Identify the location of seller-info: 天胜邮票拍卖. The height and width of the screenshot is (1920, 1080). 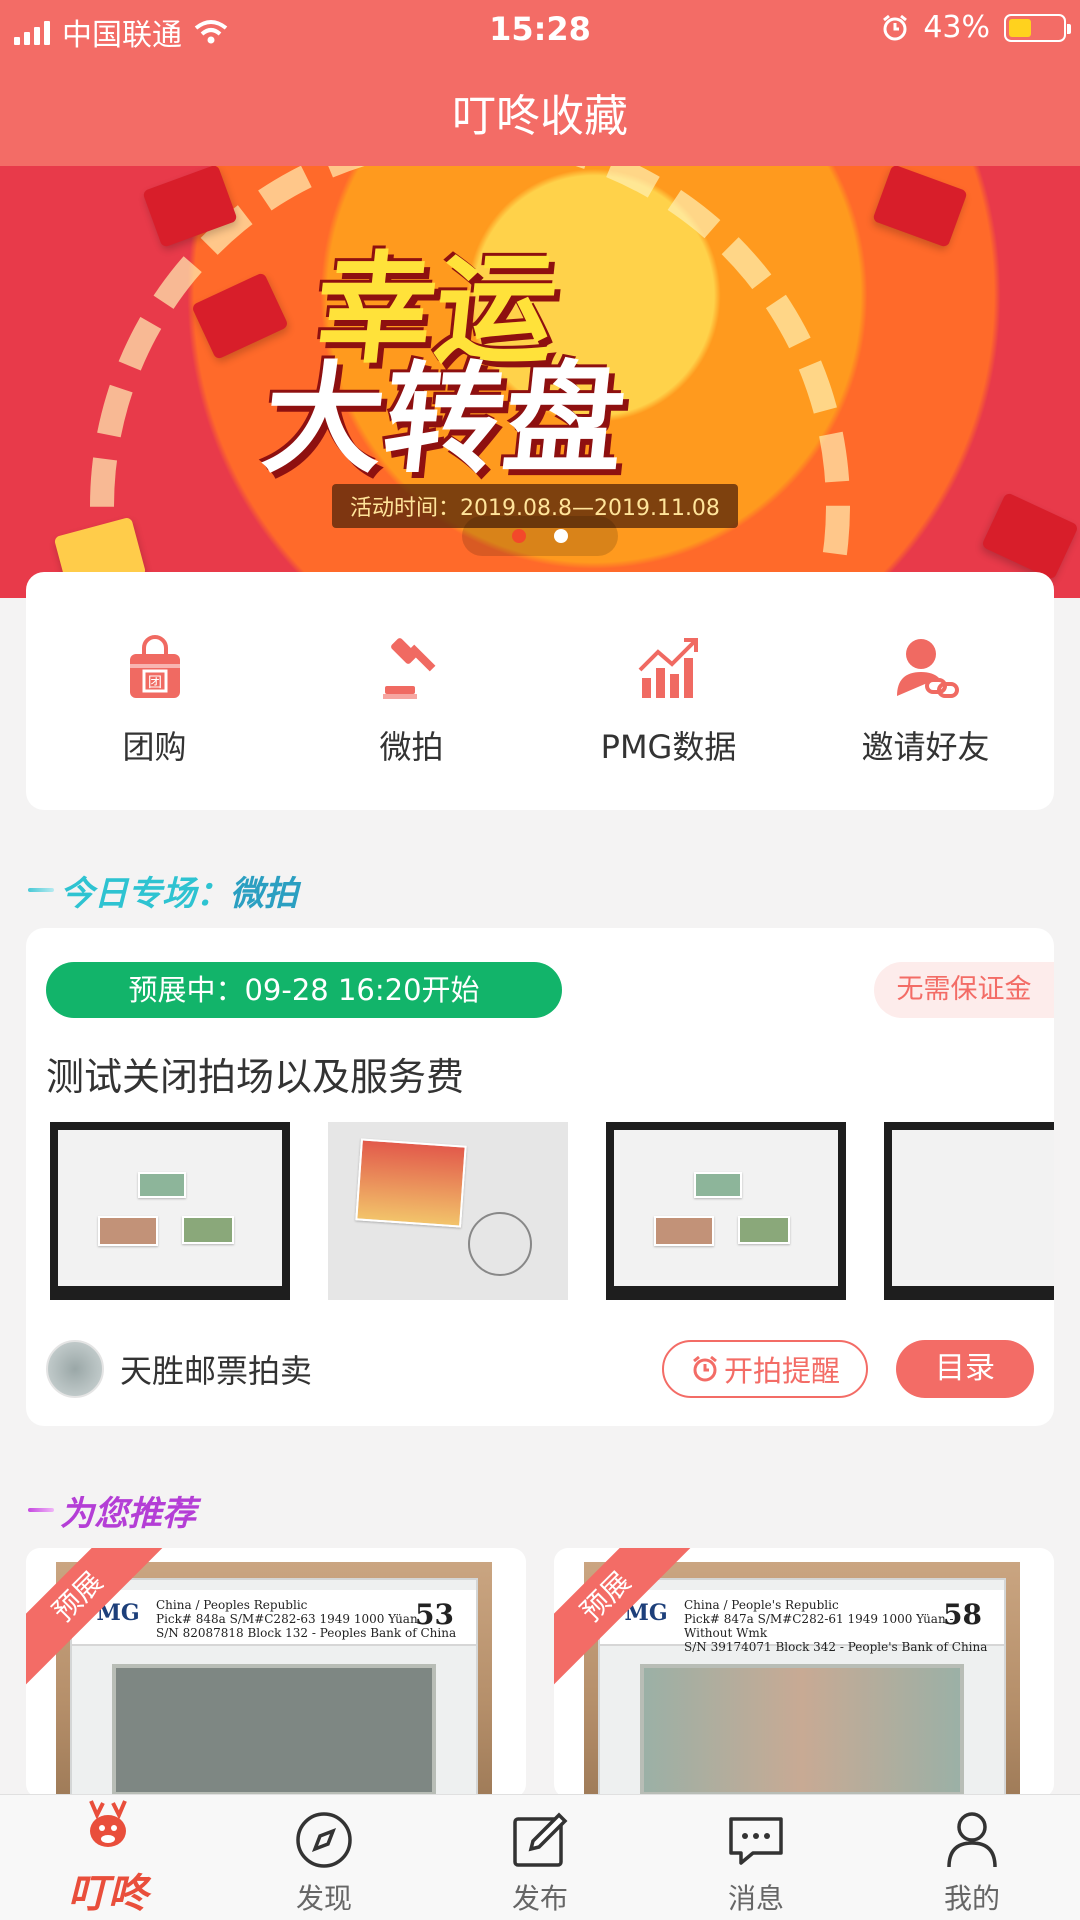
(179, 1369).